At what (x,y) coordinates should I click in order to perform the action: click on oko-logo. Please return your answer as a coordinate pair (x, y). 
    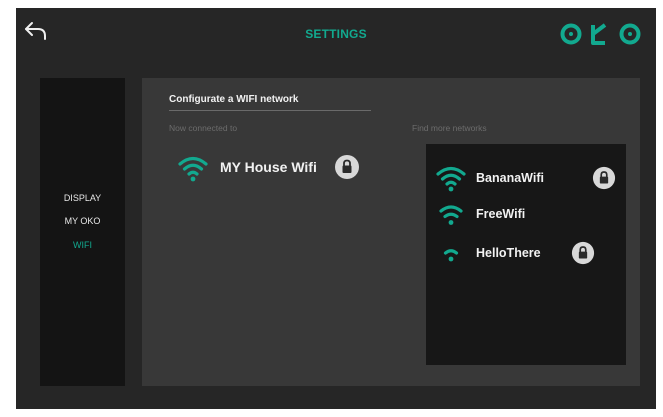
    Looking at the image, I should click on (602, 34).